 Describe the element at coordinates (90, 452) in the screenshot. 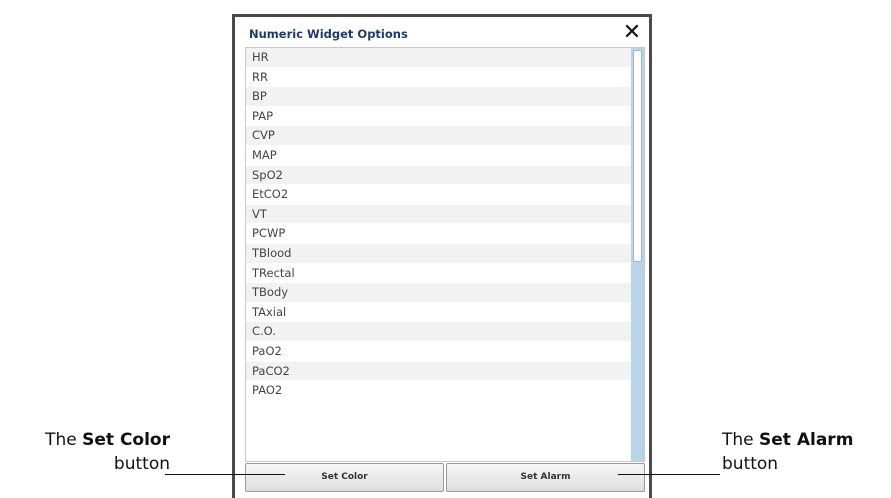

I see `set-color-callout: The Set Color button` at that location.